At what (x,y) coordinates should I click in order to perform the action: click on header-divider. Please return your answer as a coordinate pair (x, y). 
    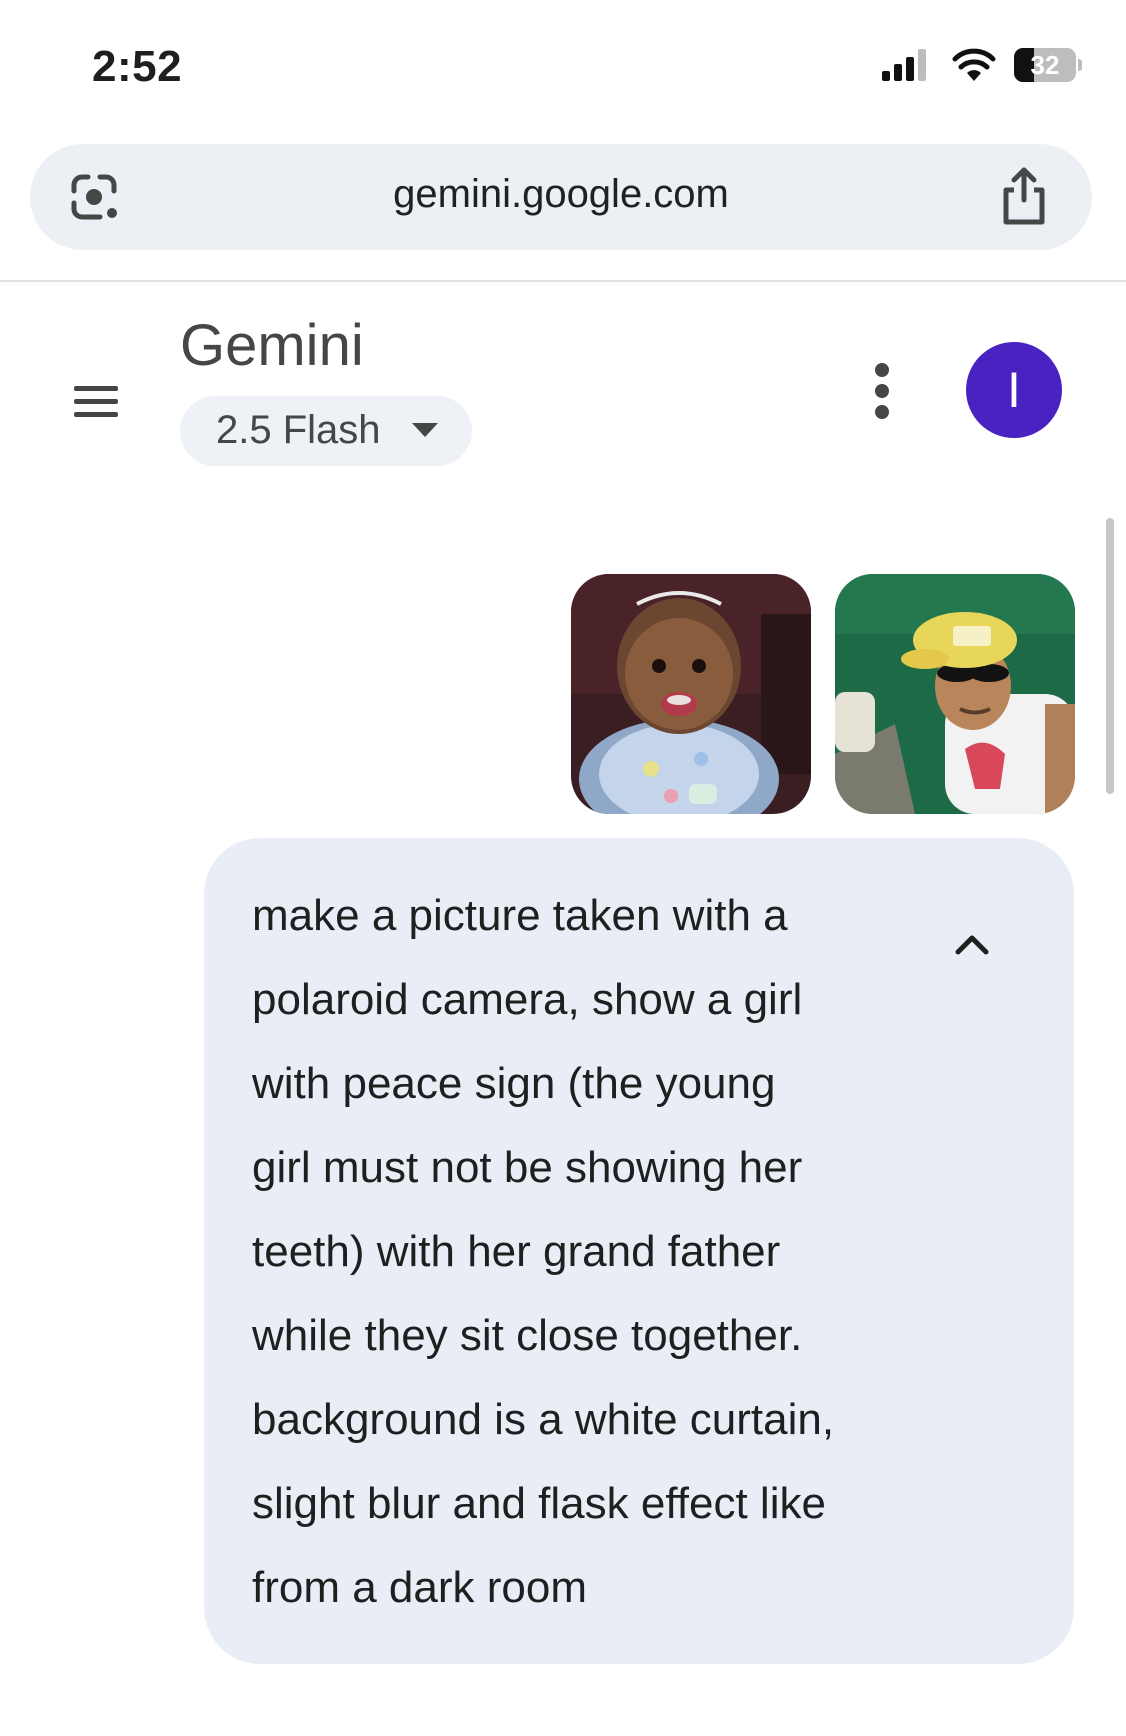
    Looking at the image, I should click on (563, 281).